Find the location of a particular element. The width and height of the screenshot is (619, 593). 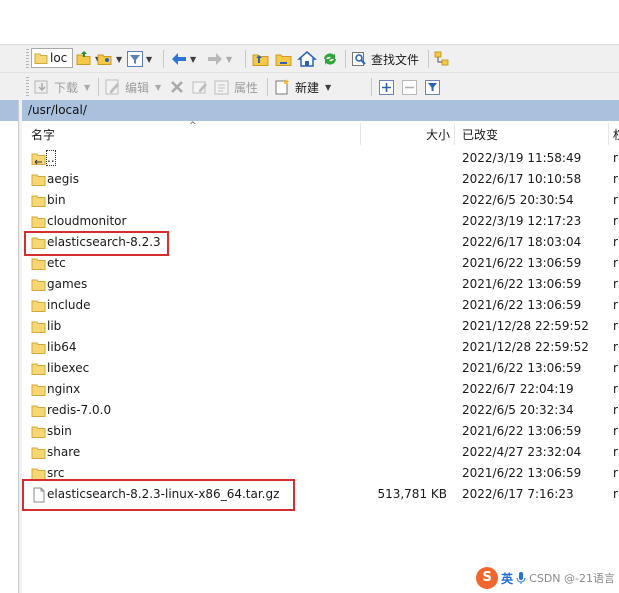

minus-icon is located at coordinates (409, 87).